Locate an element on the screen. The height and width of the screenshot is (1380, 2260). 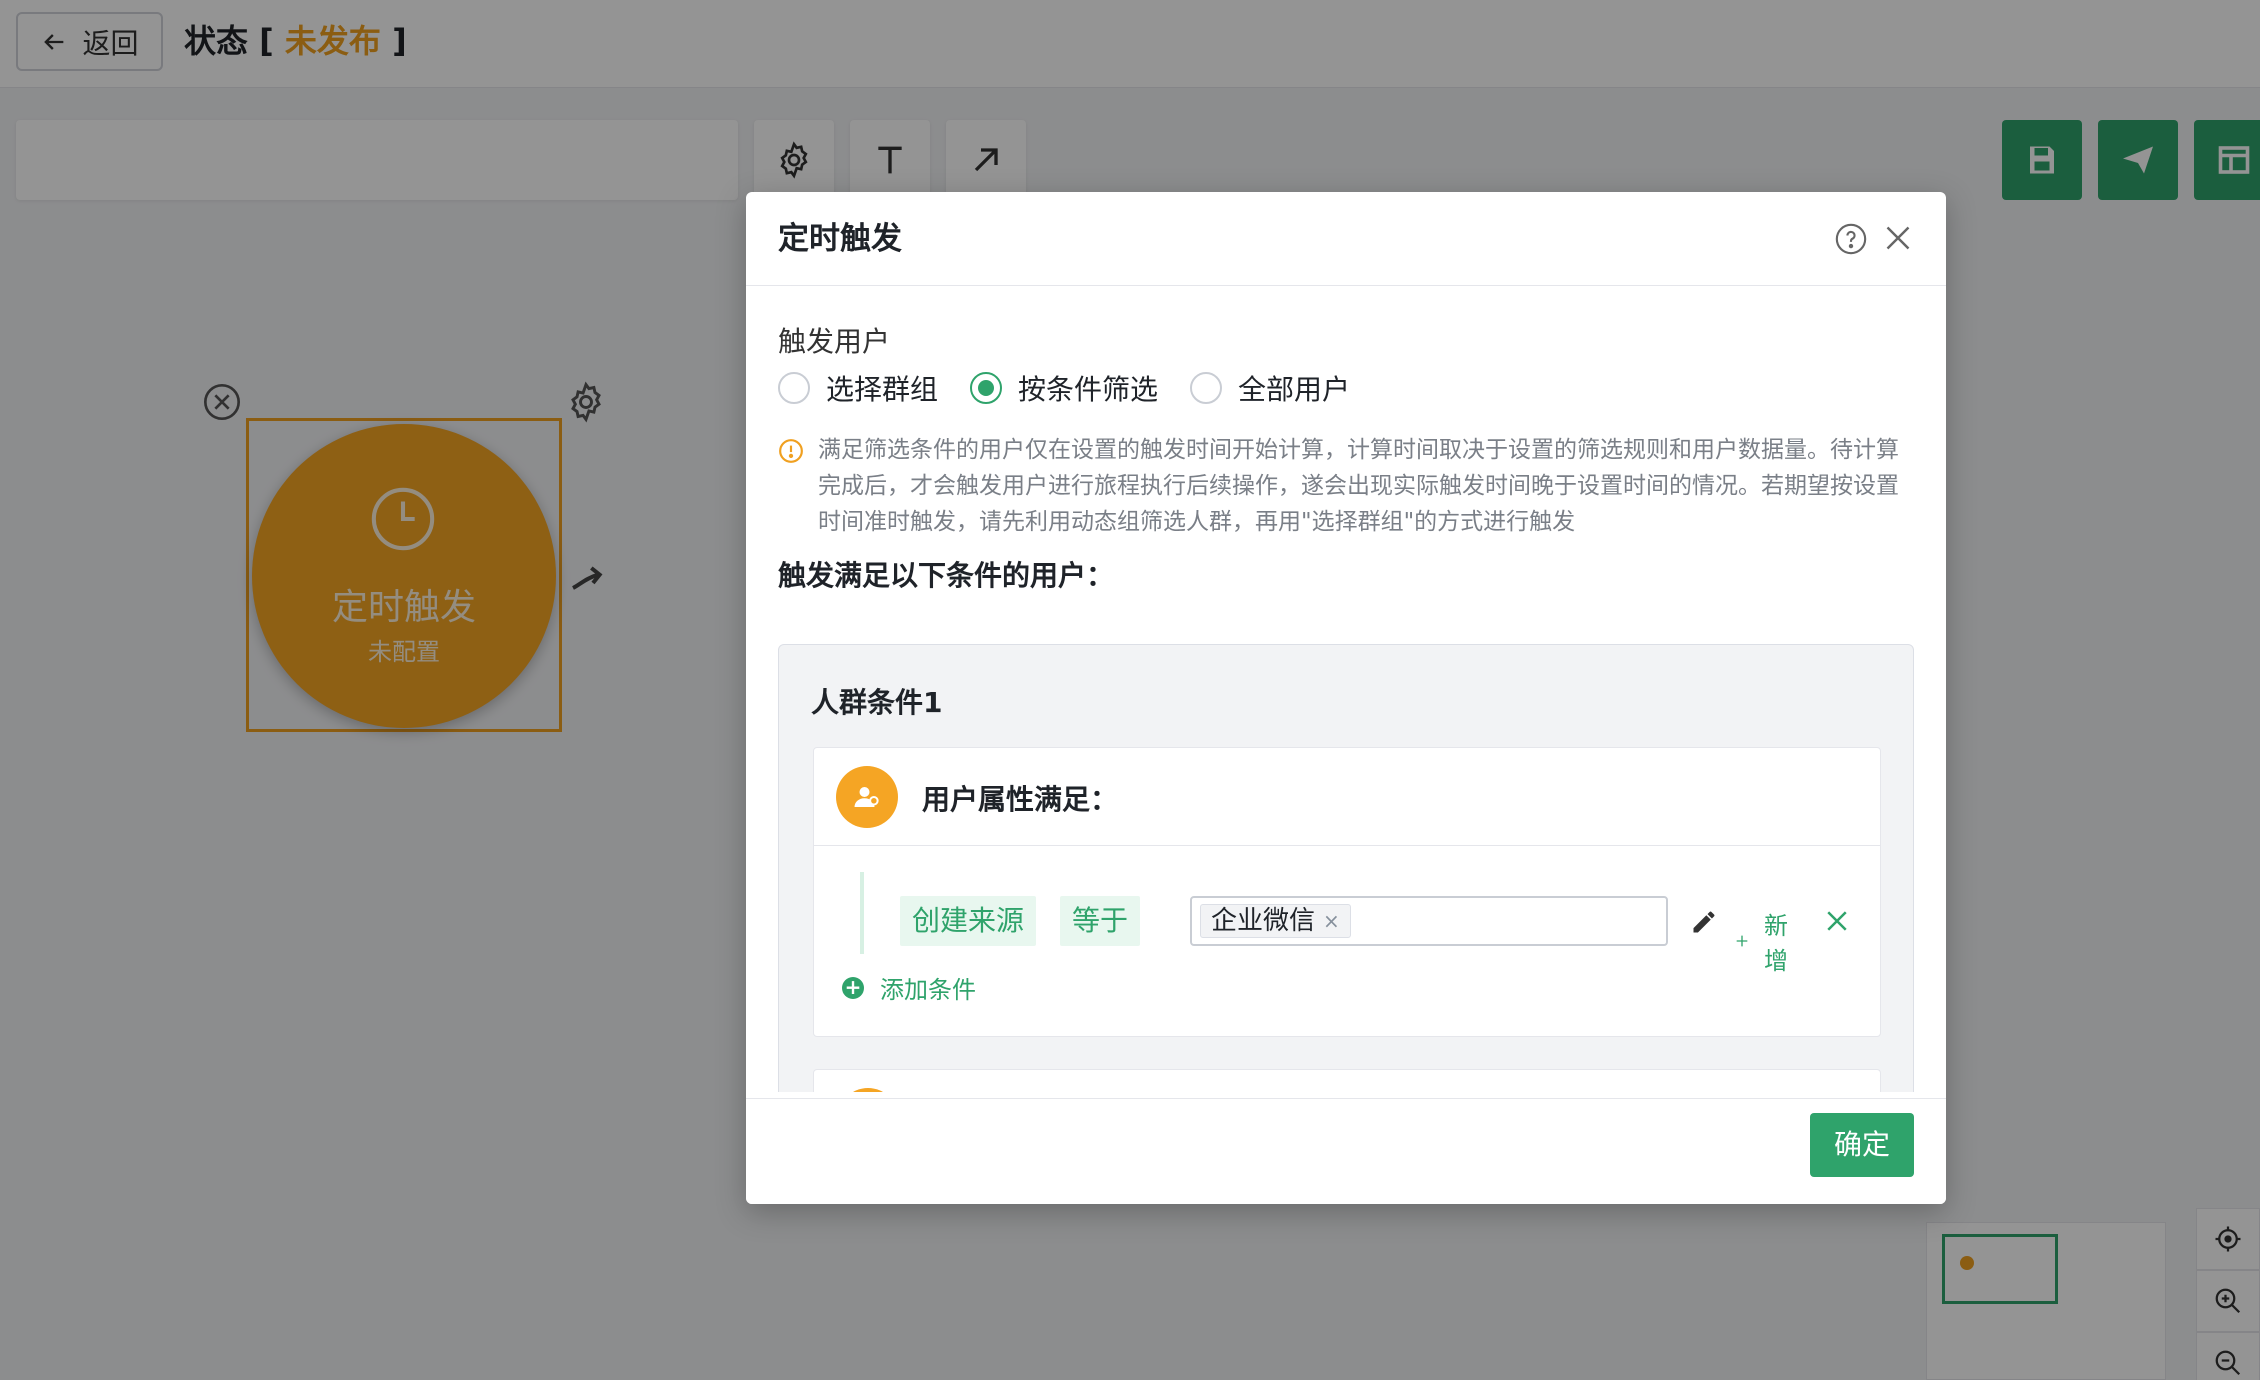
value-chip: 企业微信 × is located at coordinates (1275, 921).